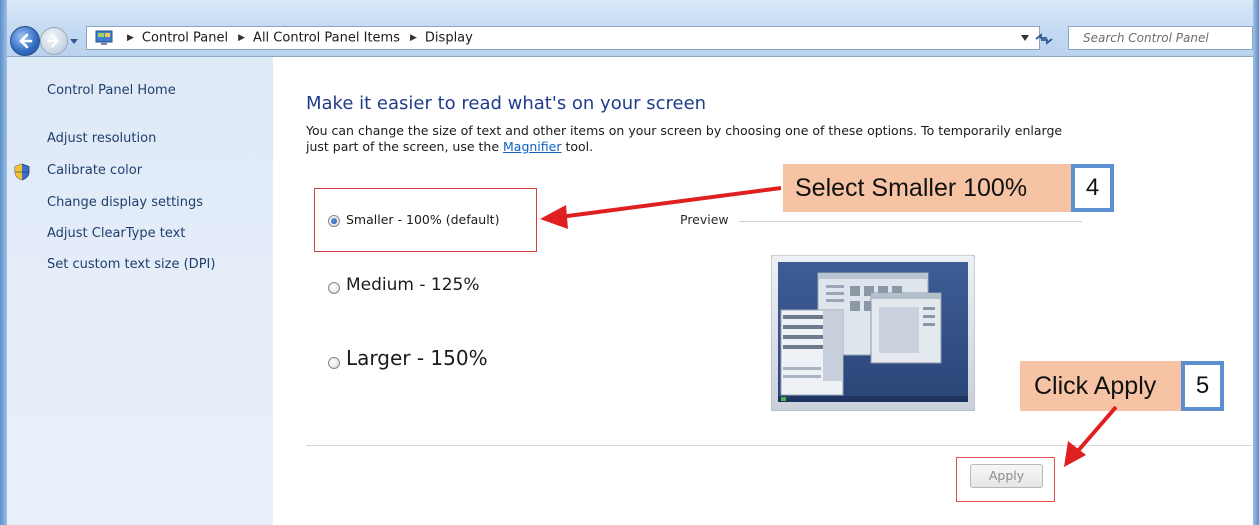  I want to click on search-placeholder: Search Control Panel, so click(1146, 38).